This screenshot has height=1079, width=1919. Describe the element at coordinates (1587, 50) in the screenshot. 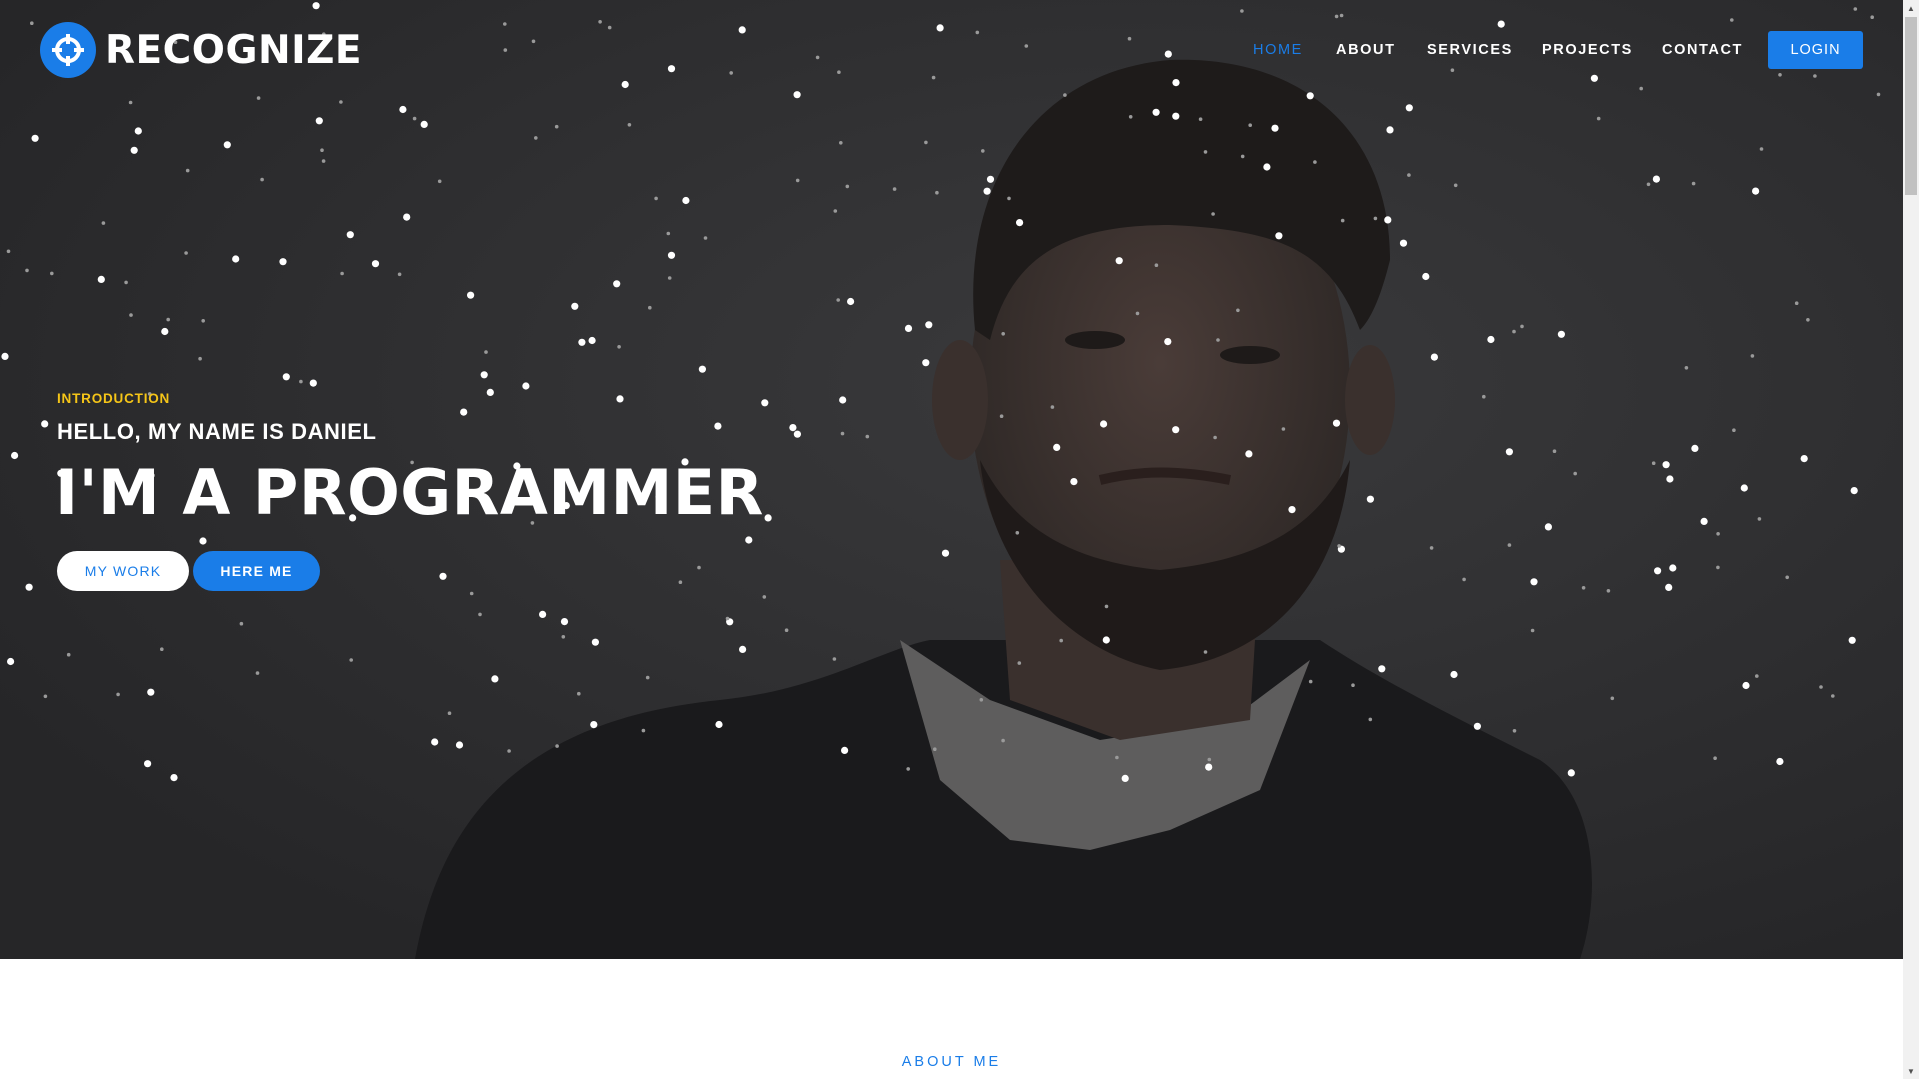

I see `nav-item-projects: PROJECTS` at that location.